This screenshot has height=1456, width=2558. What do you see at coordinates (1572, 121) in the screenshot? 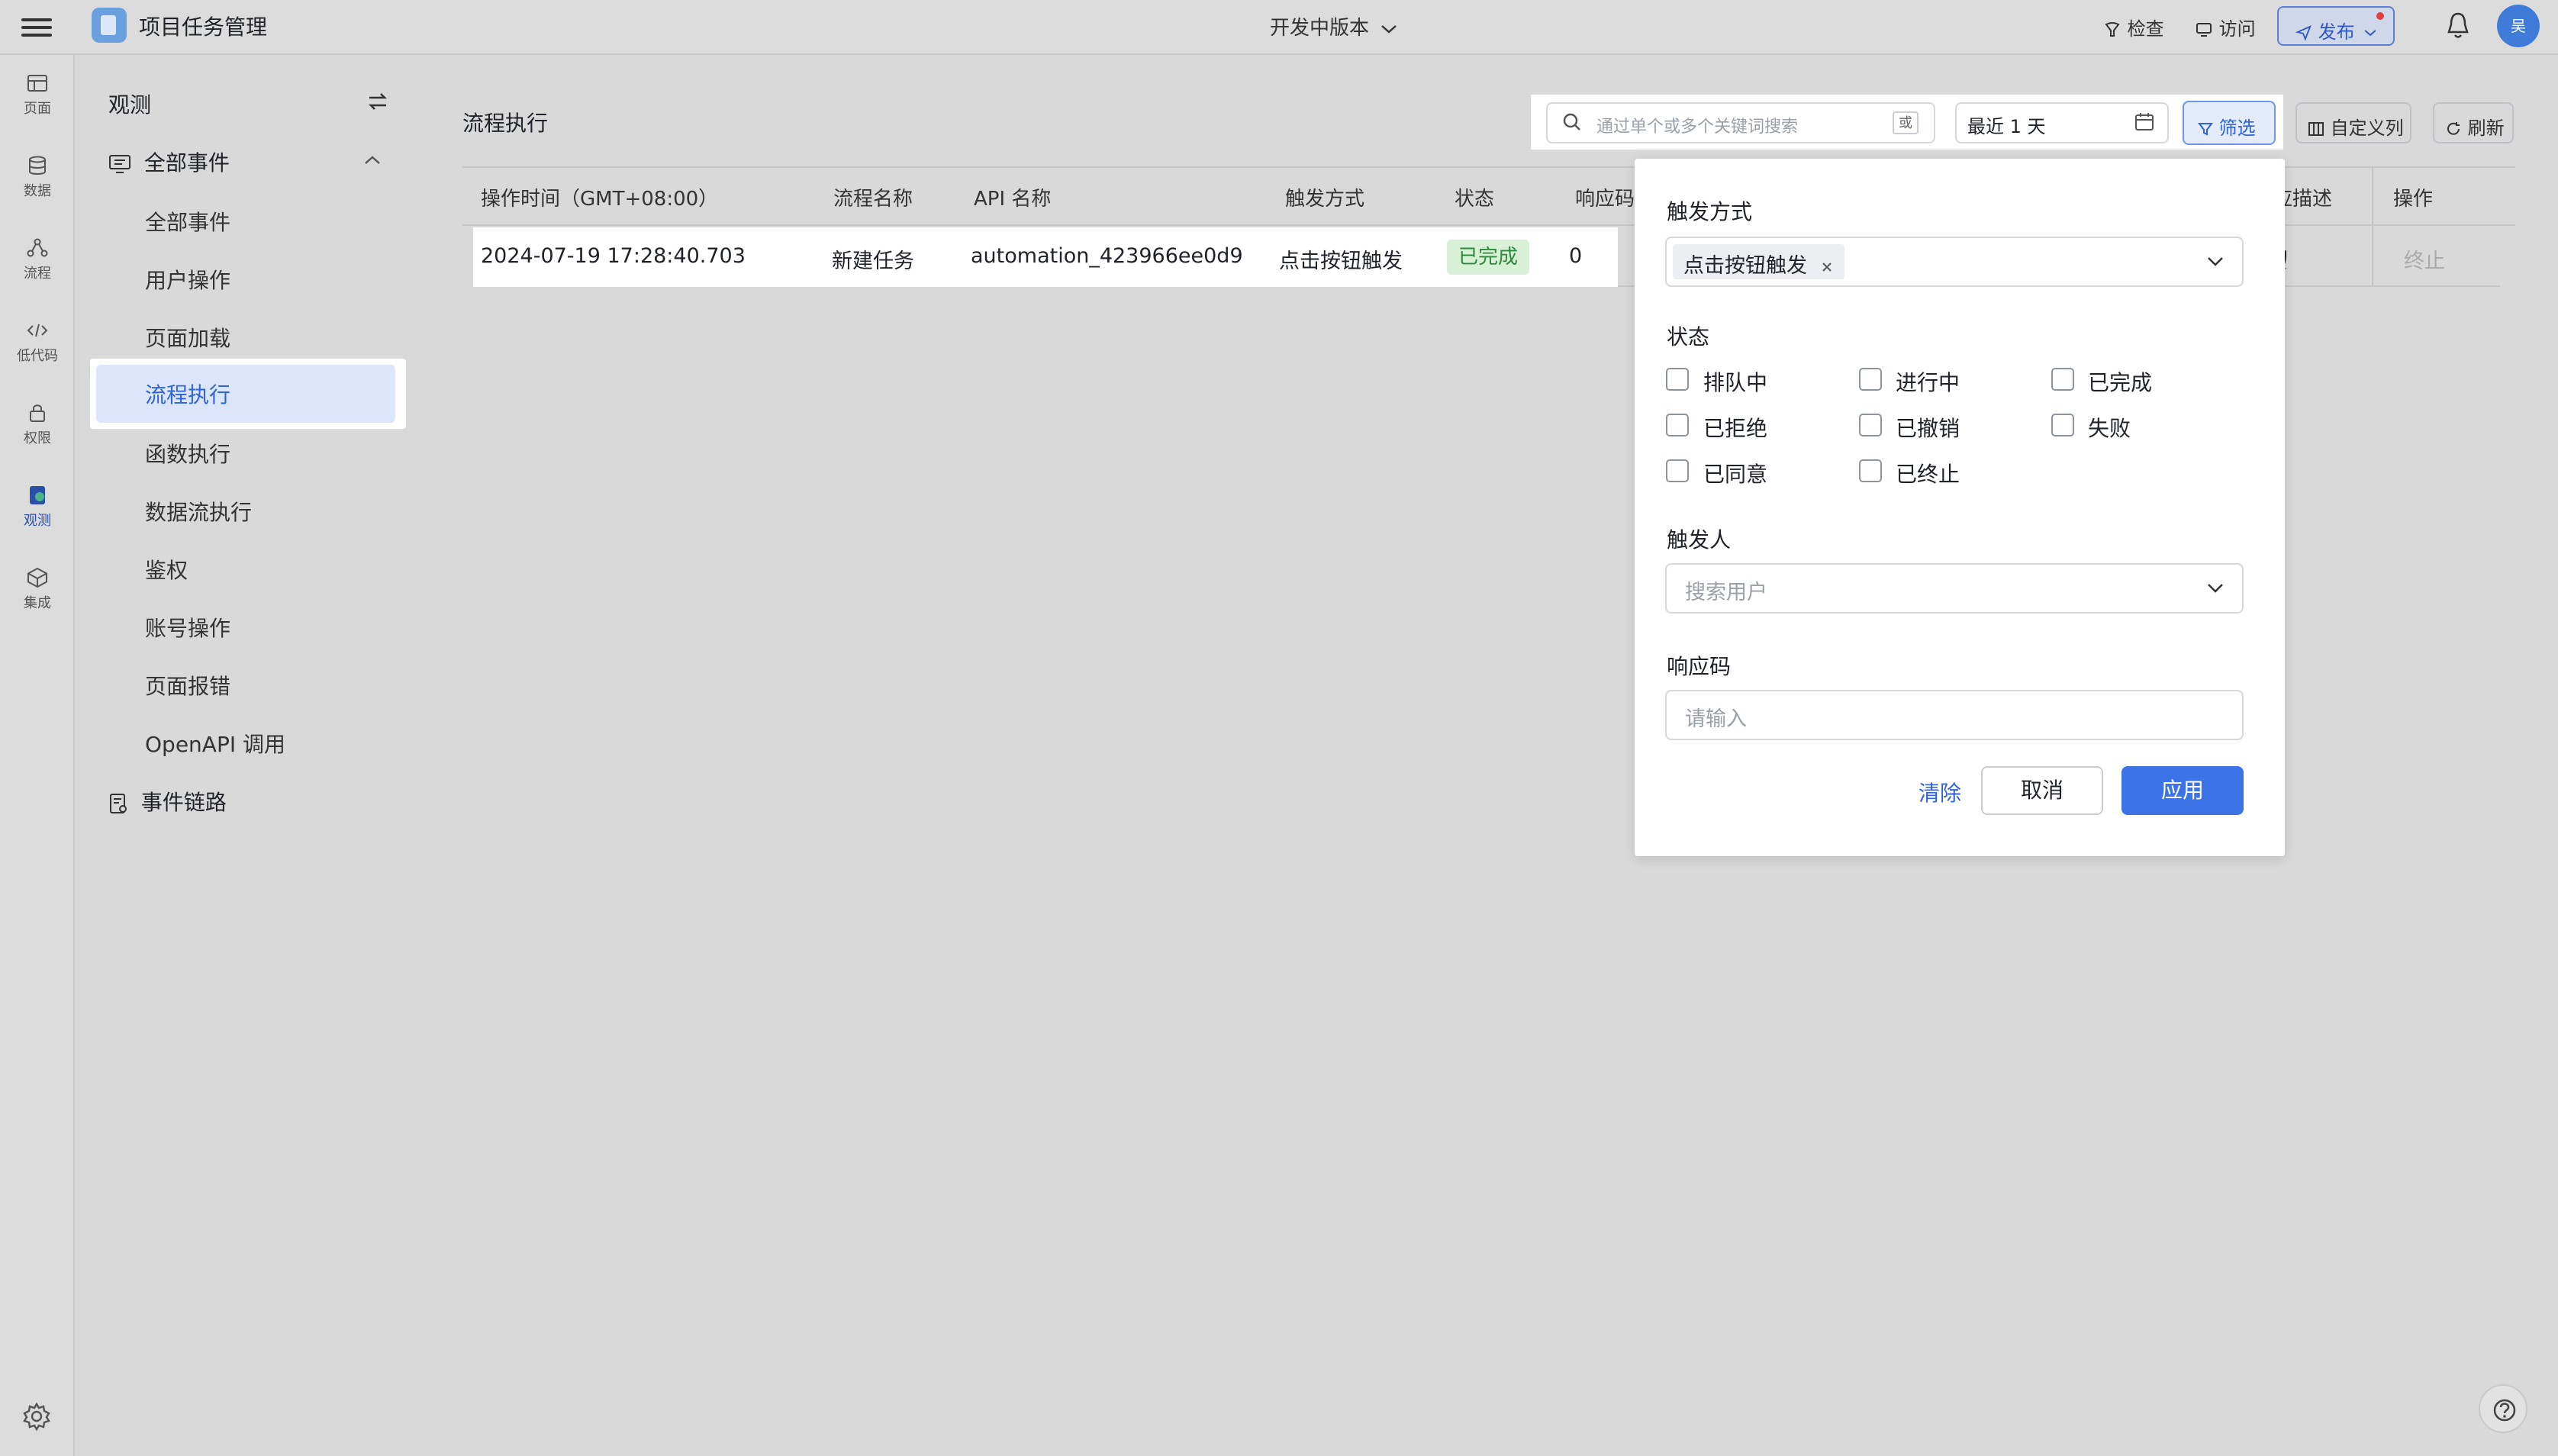
I see `search-icon` at bounding box center [1572, 121].